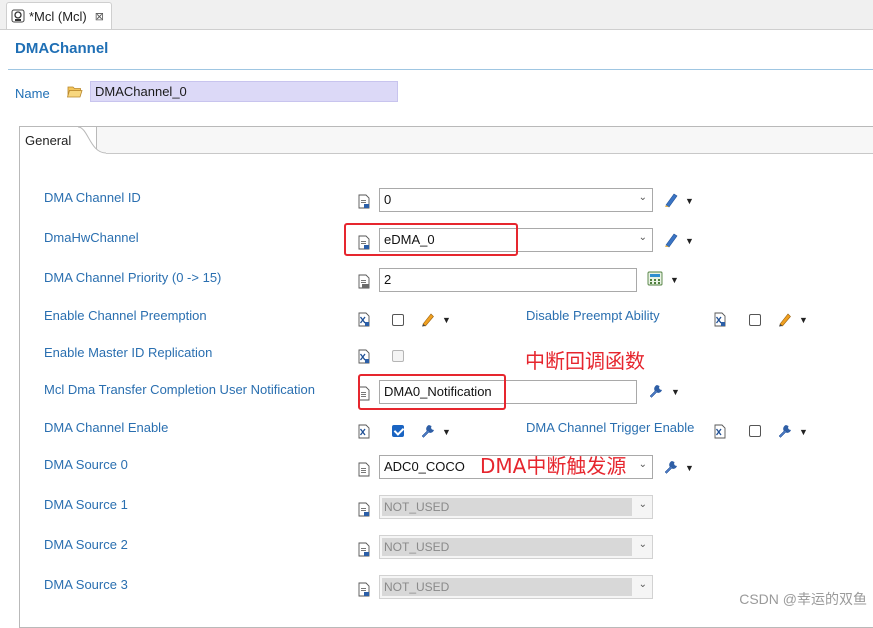 The width and height of the screenshot is (873, 628). What do you see at coordinates (436, 15) in the screenshot?
I see `editor-tab-bar` at bounding box center [436, 15].